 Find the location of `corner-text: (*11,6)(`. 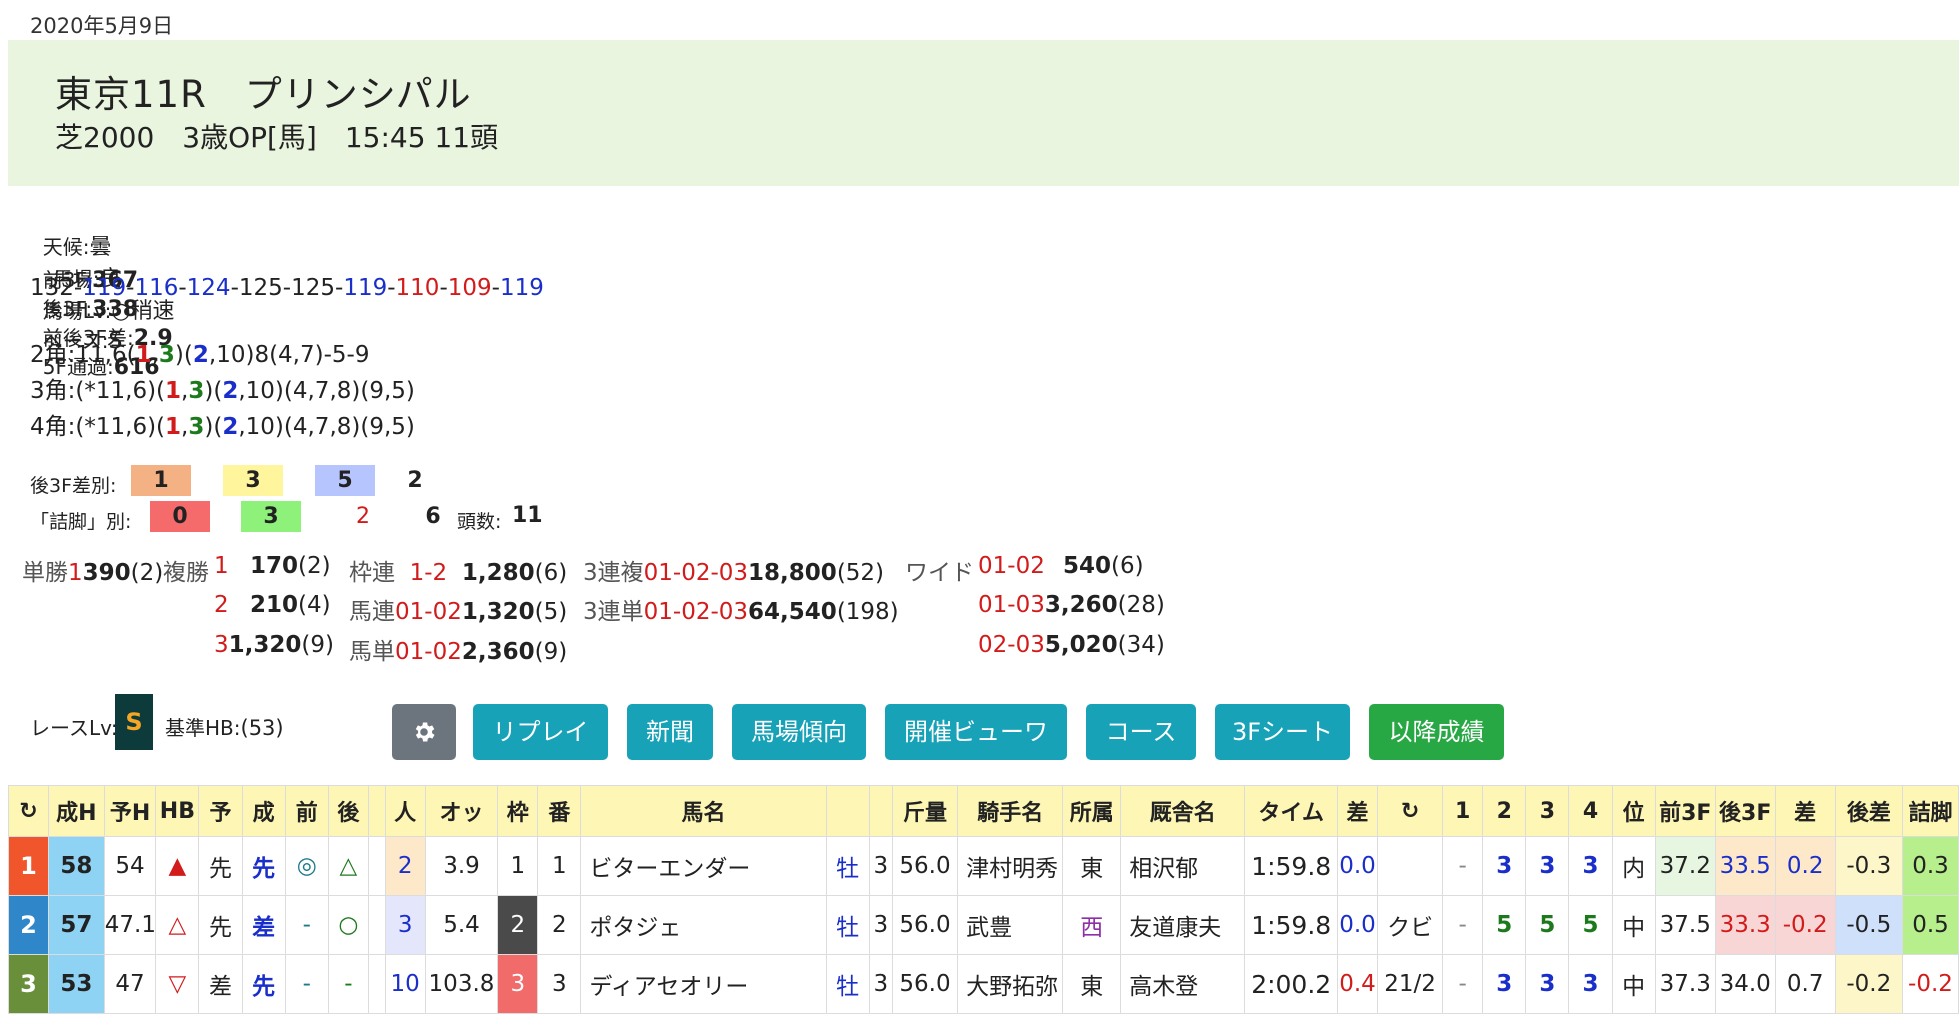

corner-text: (*11,6)( is located at coordinates (120, 427).